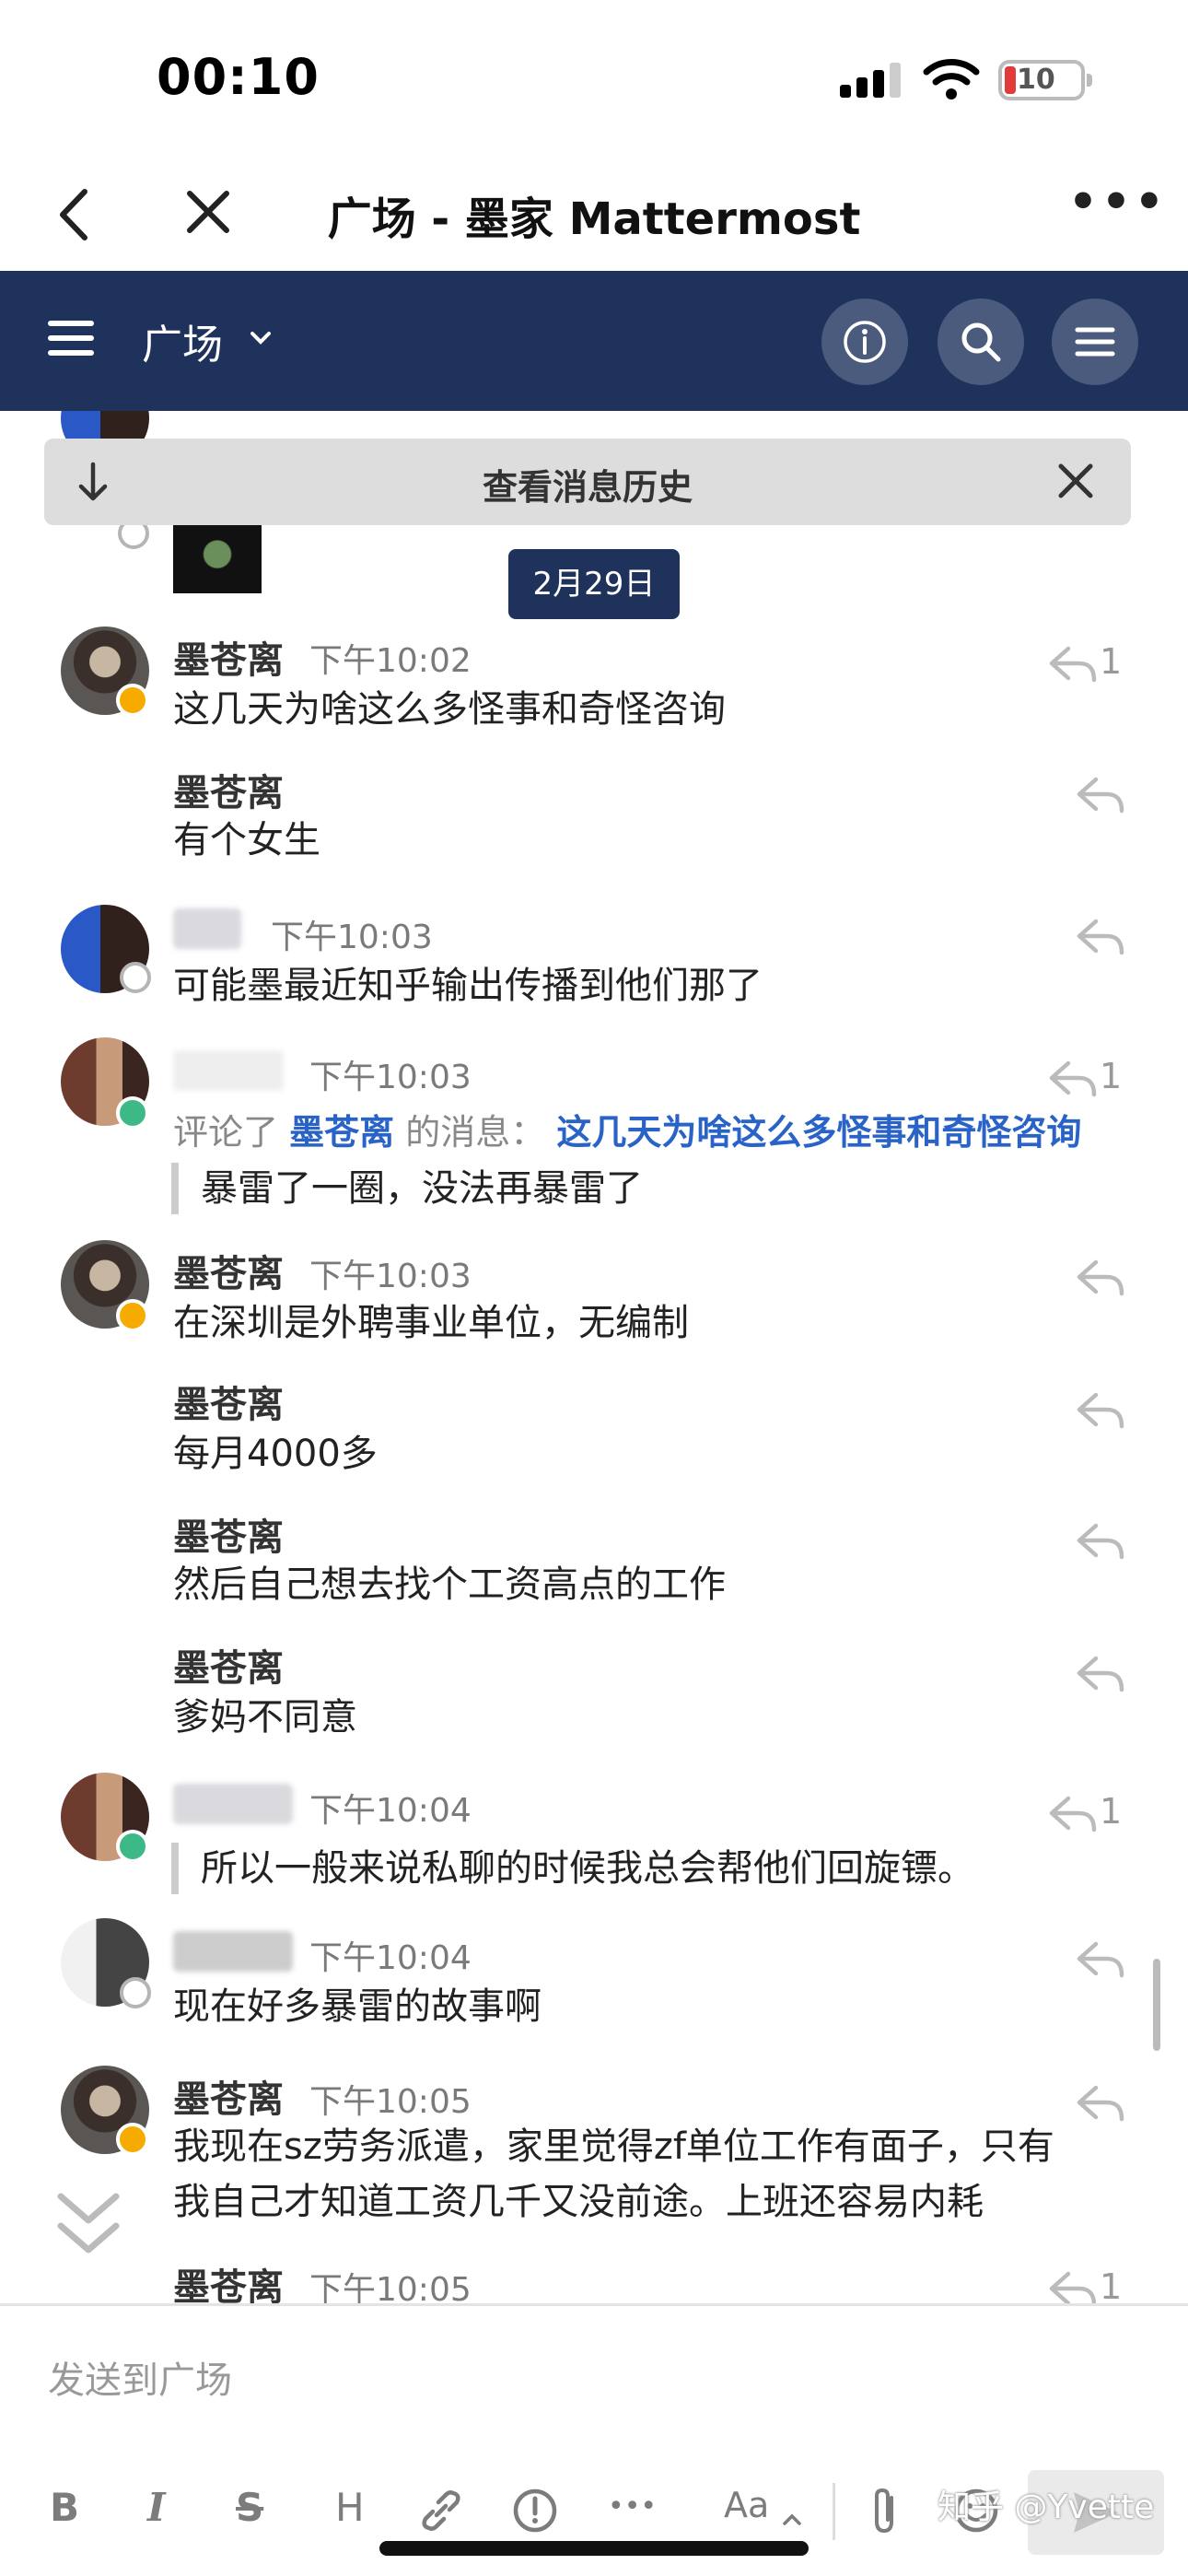 Image resolution: width=1188 pixels, height=2576 pixels. Describe the element at coordinates (746, 2510) in the screenshot. I see `format-button: Aa` at that location.